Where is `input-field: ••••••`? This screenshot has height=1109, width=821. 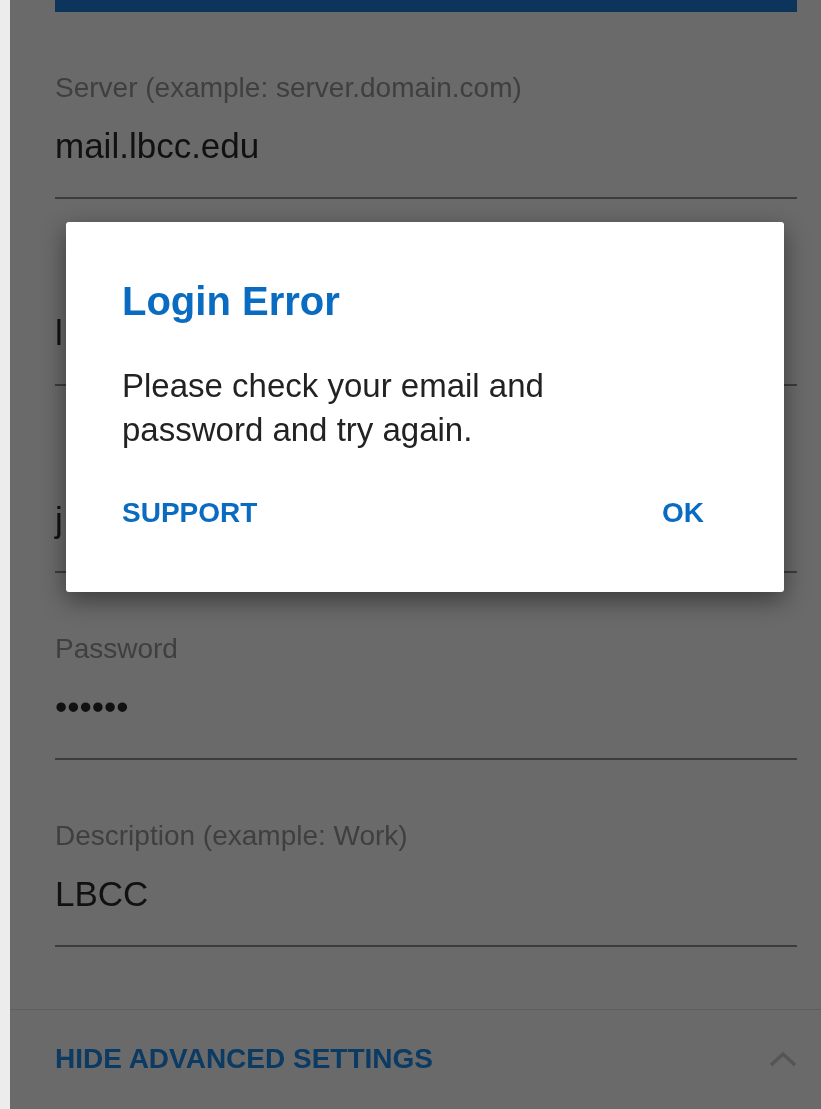 input-field: •••••• is located at coordinates (92, 707).